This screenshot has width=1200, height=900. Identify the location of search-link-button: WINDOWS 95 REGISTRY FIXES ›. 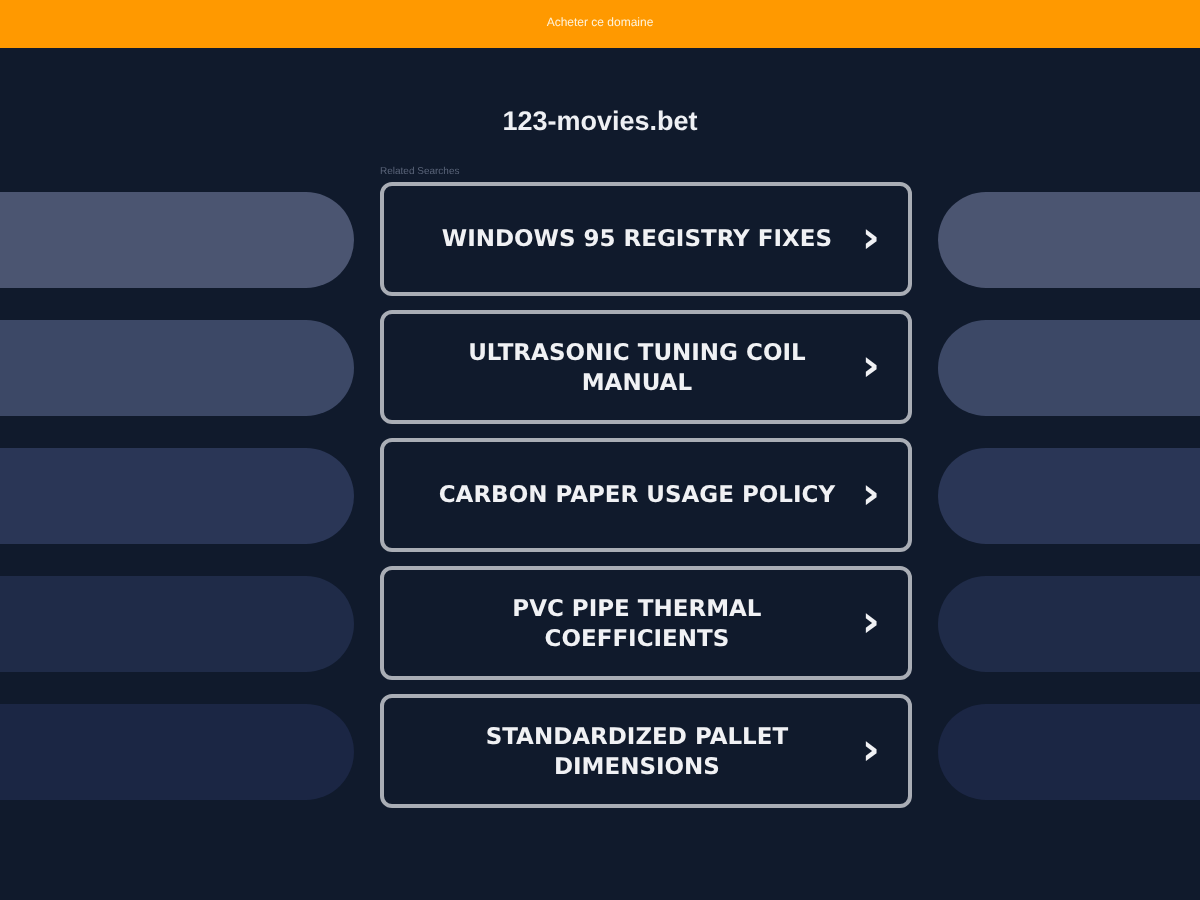
(646, 239).